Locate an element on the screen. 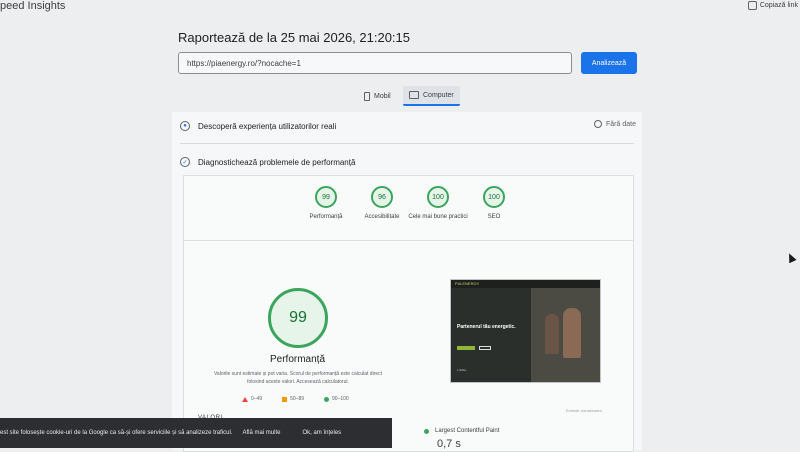  performance-label: Performanță is located at coordinates (298, 359).